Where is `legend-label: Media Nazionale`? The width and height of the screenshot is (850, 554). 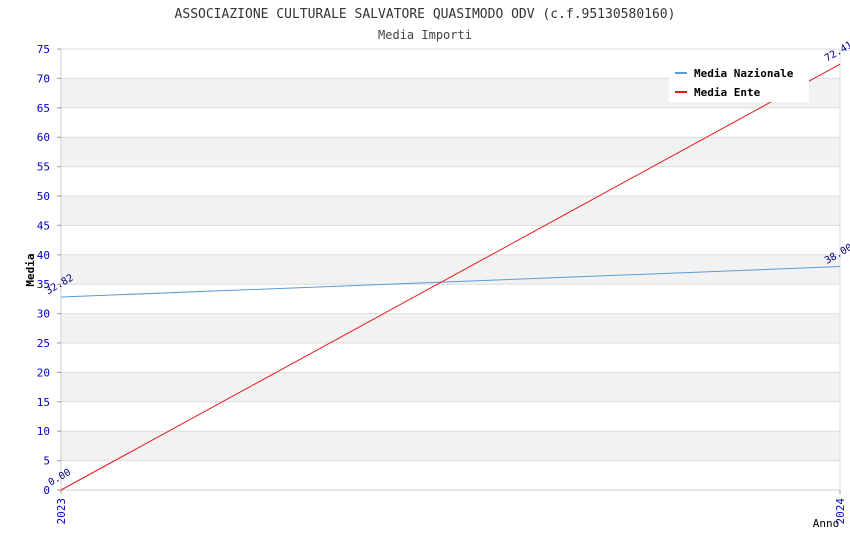 legend-label: Media Nazionale is located at coordinates (744, 73).